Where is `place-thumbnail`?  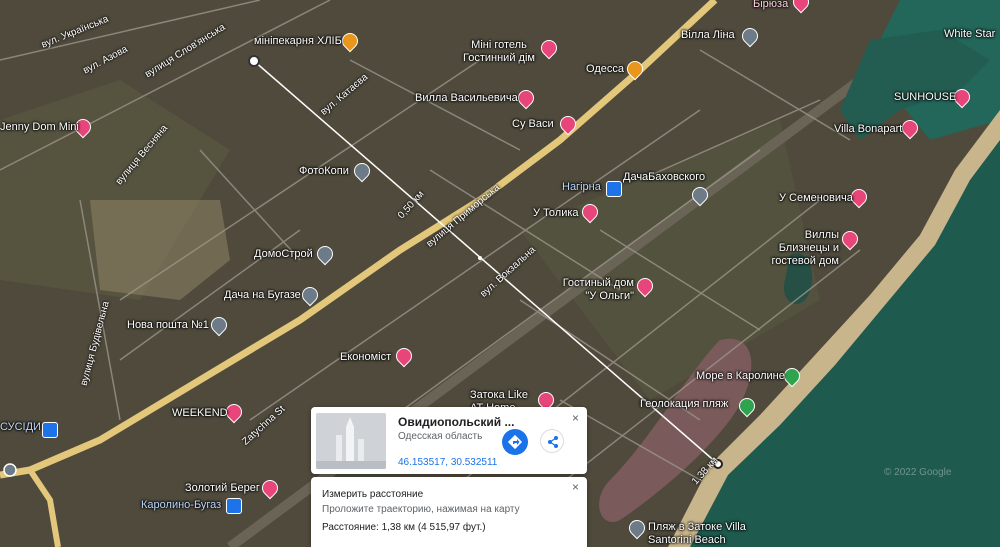
place-thumbnail is located at coordinates (351, 441).